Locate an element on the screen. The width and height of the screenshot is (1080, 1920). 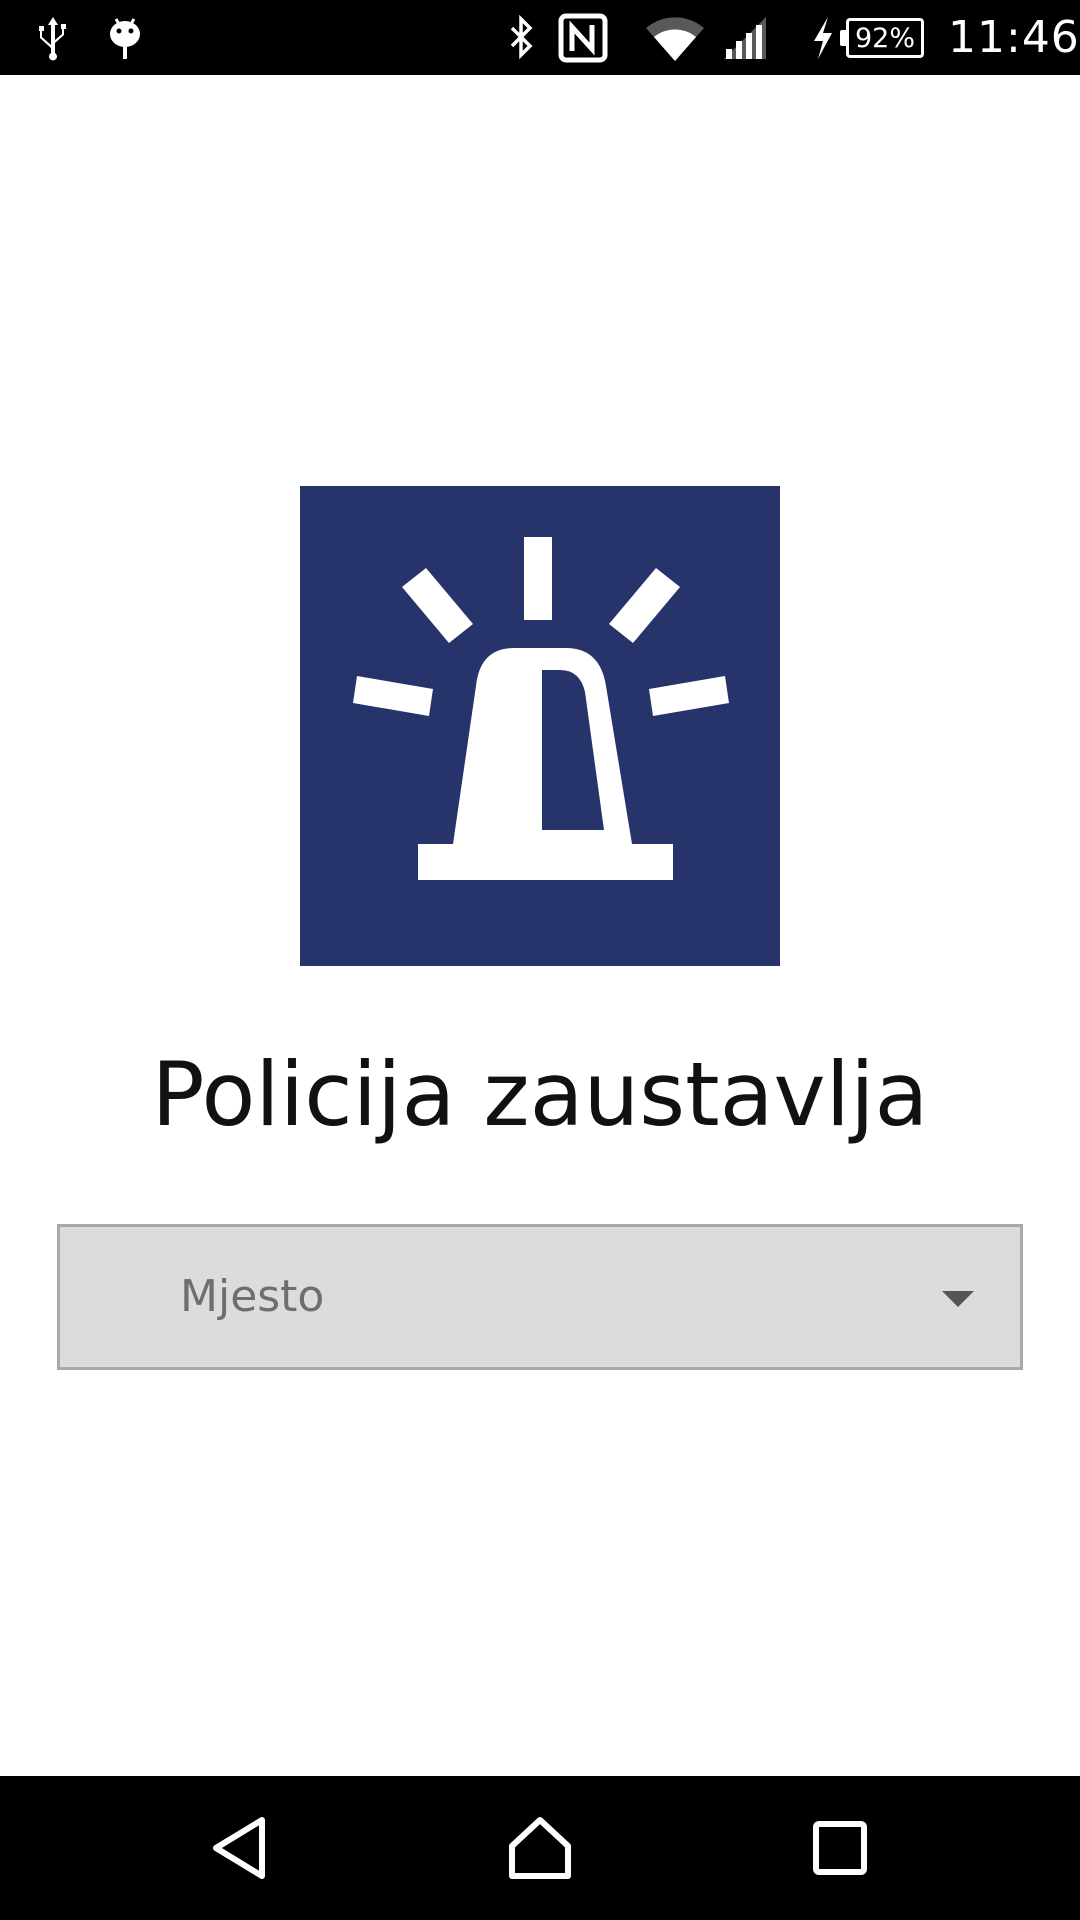
wifi-icon is located at coordinates (675, 37).